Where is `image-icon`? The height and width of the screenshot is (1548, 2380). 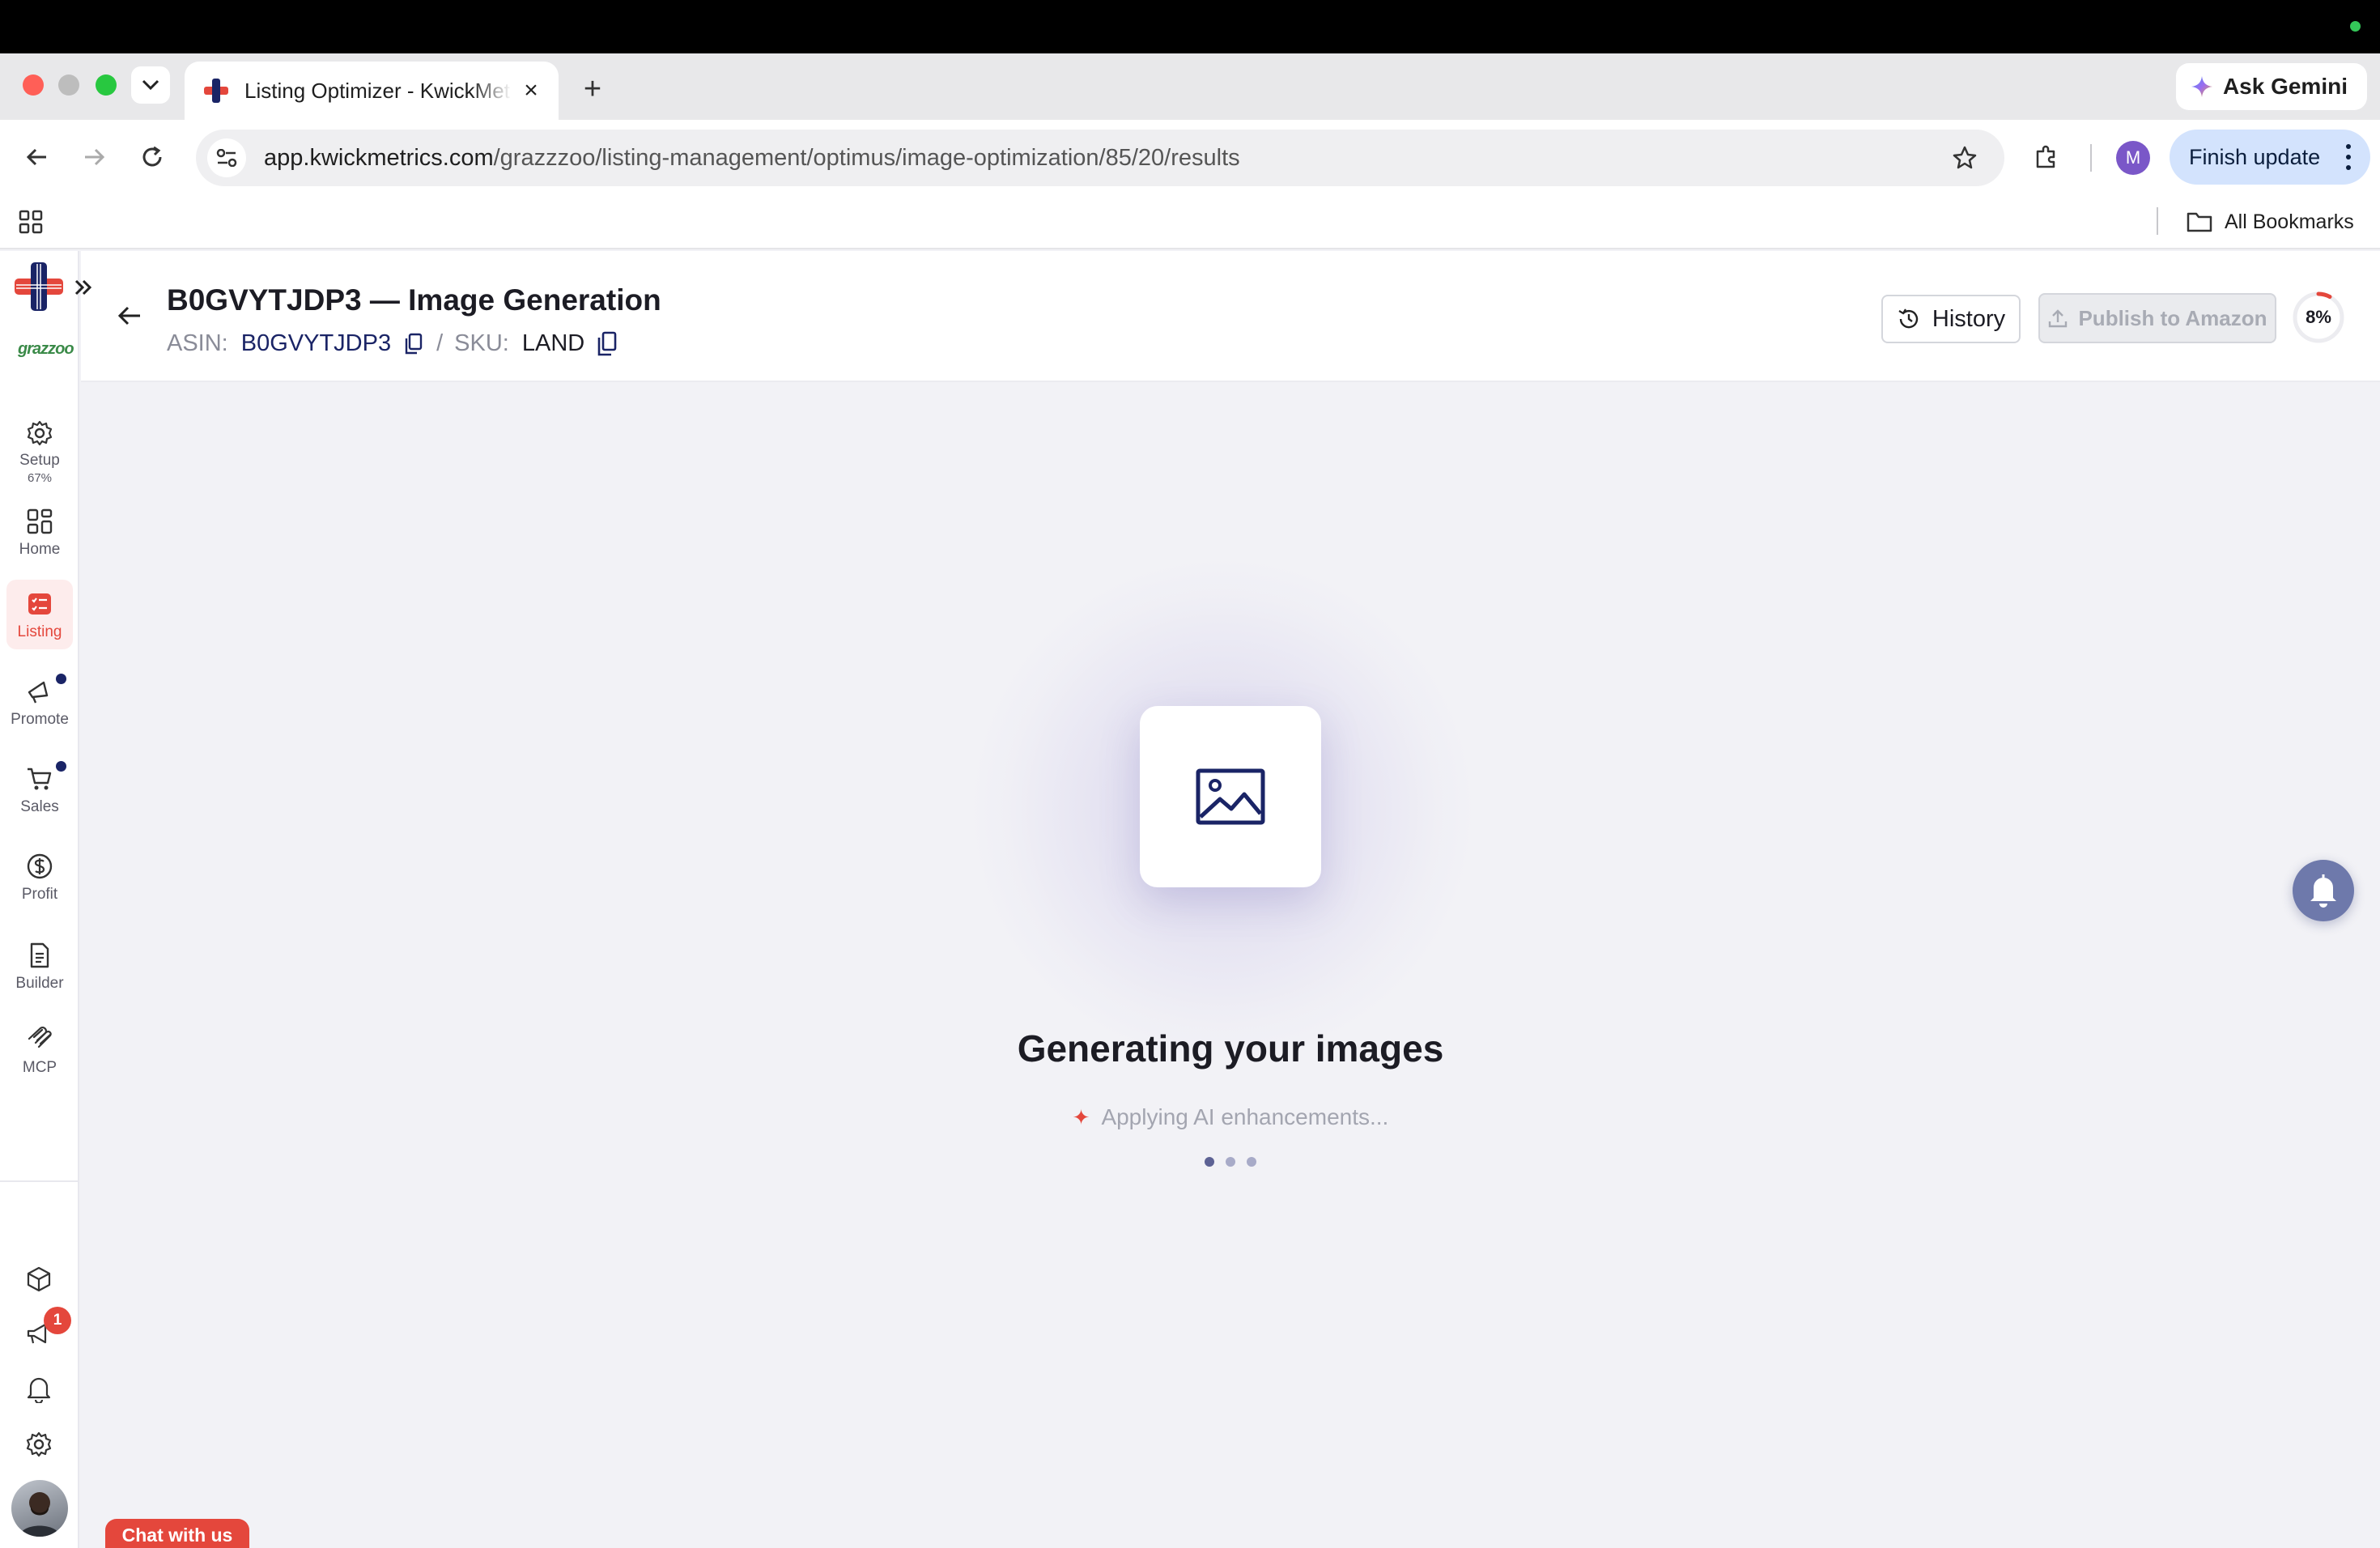 image-icon is located at coordinates (1230, 797).